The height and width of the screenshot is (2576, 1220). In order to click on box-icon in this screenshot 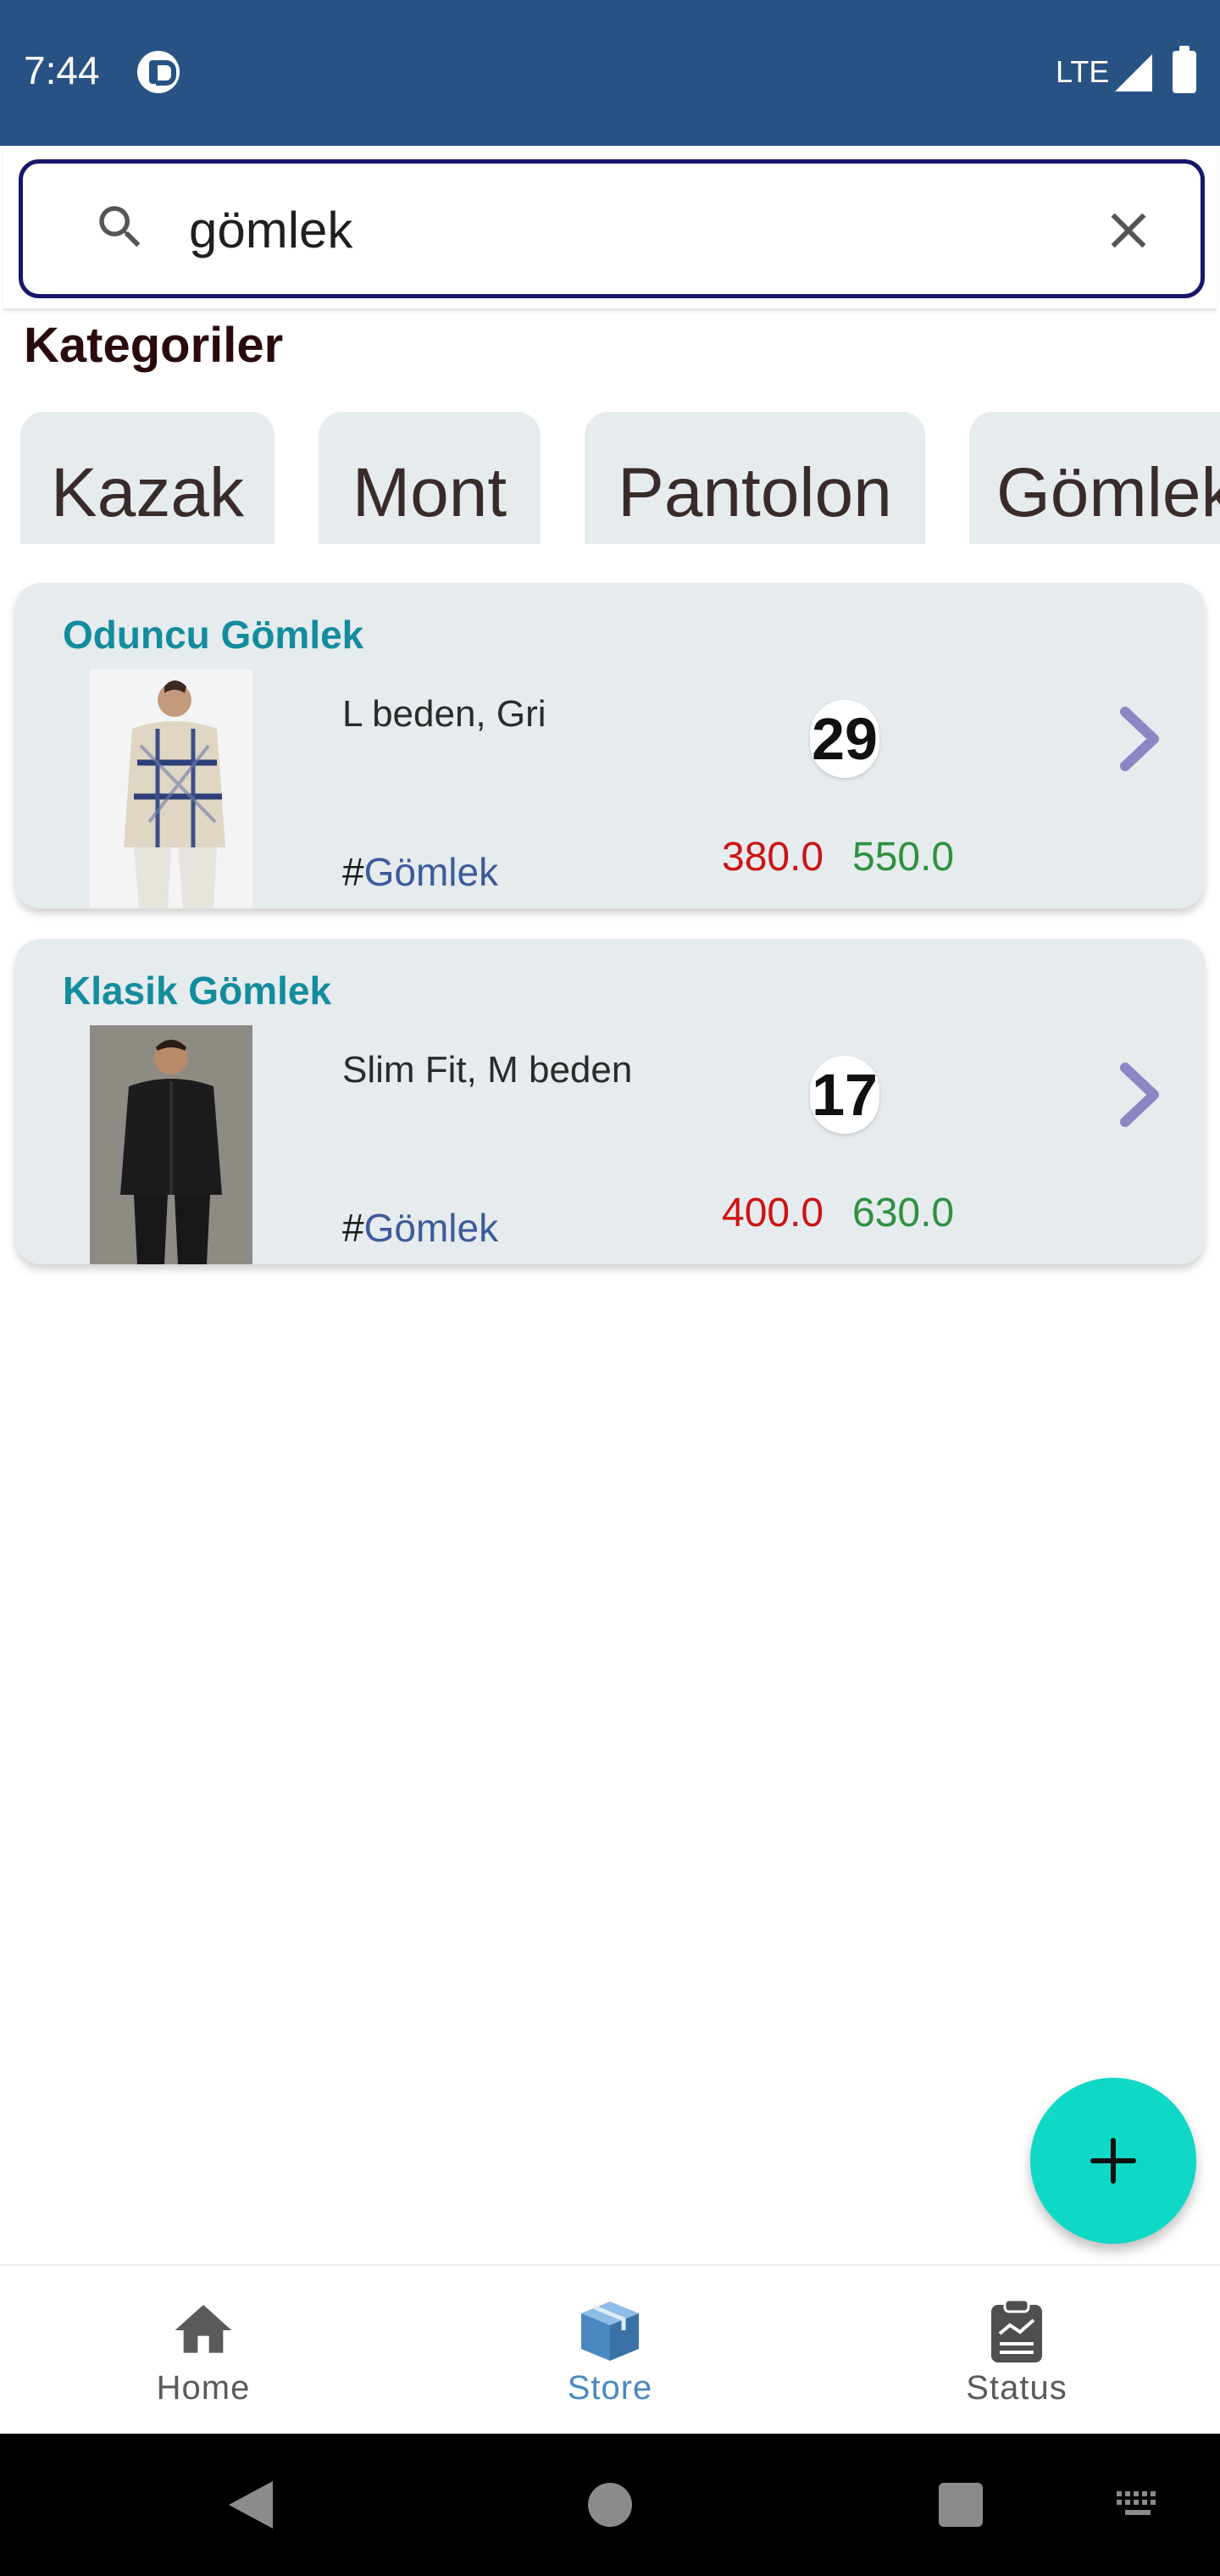, I will do `click(610, 2331)`.